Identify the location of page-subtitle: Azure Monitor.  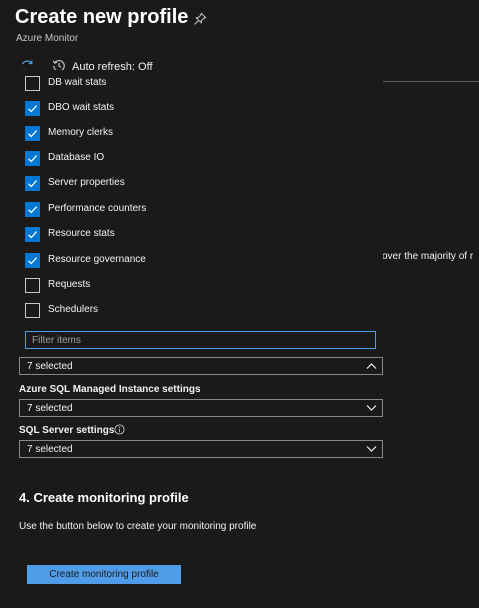
(47, 38).